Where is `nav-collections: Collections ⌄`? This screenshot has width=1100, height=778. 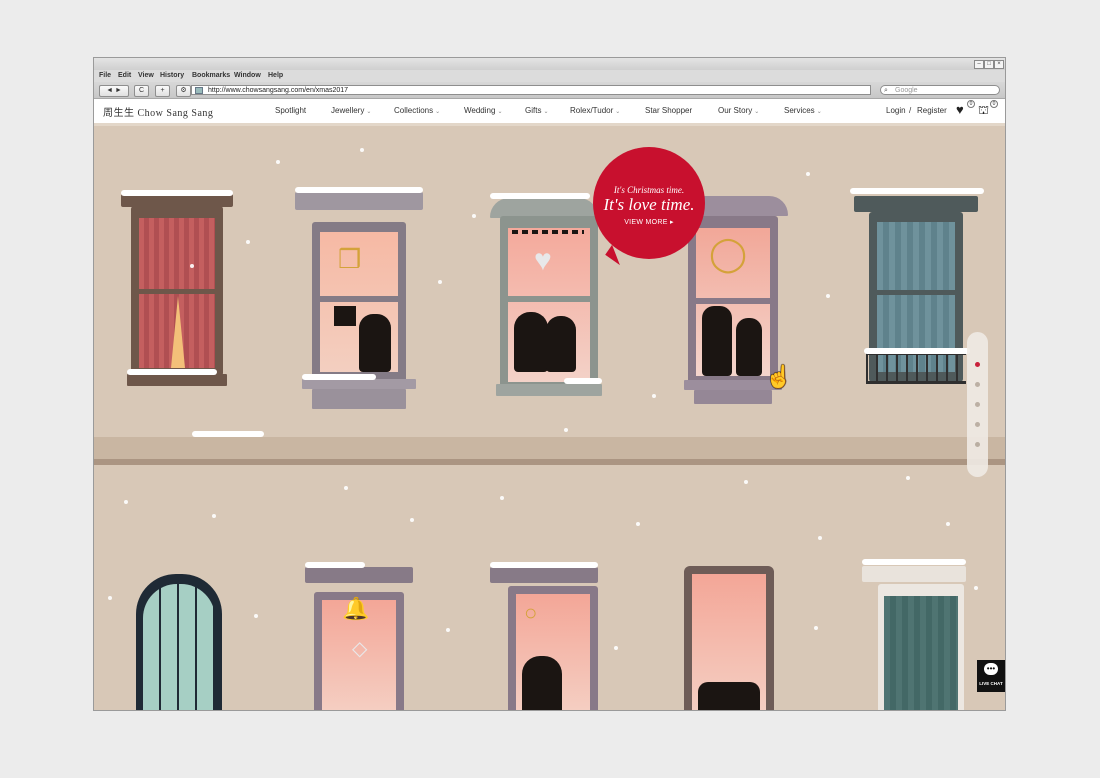
nav-collections: Collections ⌄ is located at coordinates (417, 110).